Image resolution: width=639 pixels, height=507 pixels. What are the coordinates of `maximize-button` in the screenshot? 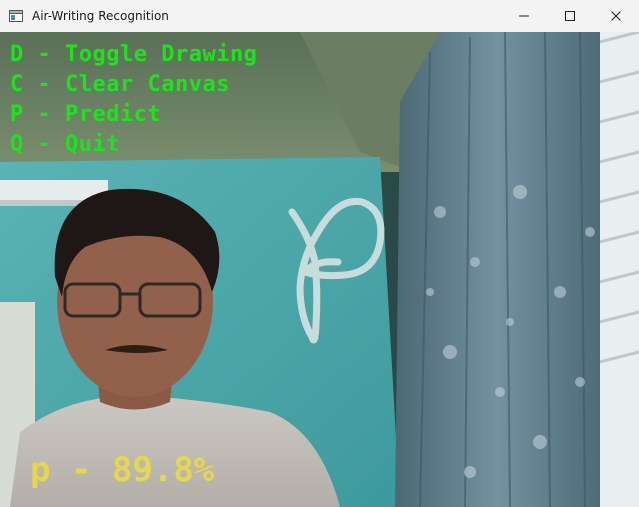 It's located at (570, 16).